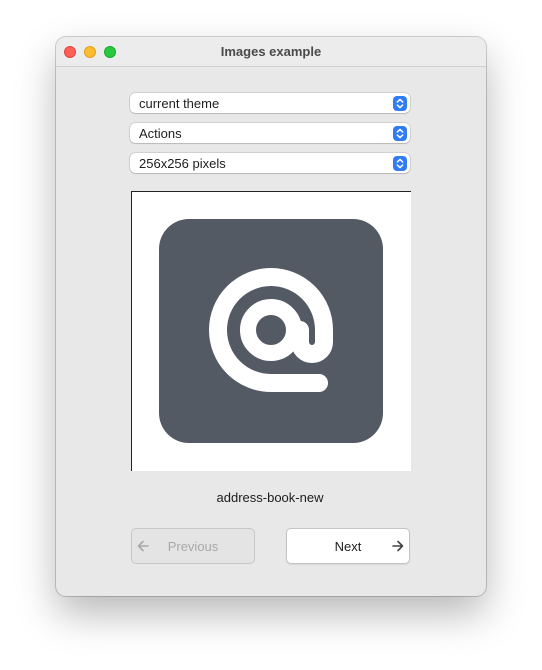 This screenshot has width=542, height=670. What do you see at coordinates (160, 133) in the screenshot?
I see `context-combobox-value: Actions` at bounding box center [160, 133].